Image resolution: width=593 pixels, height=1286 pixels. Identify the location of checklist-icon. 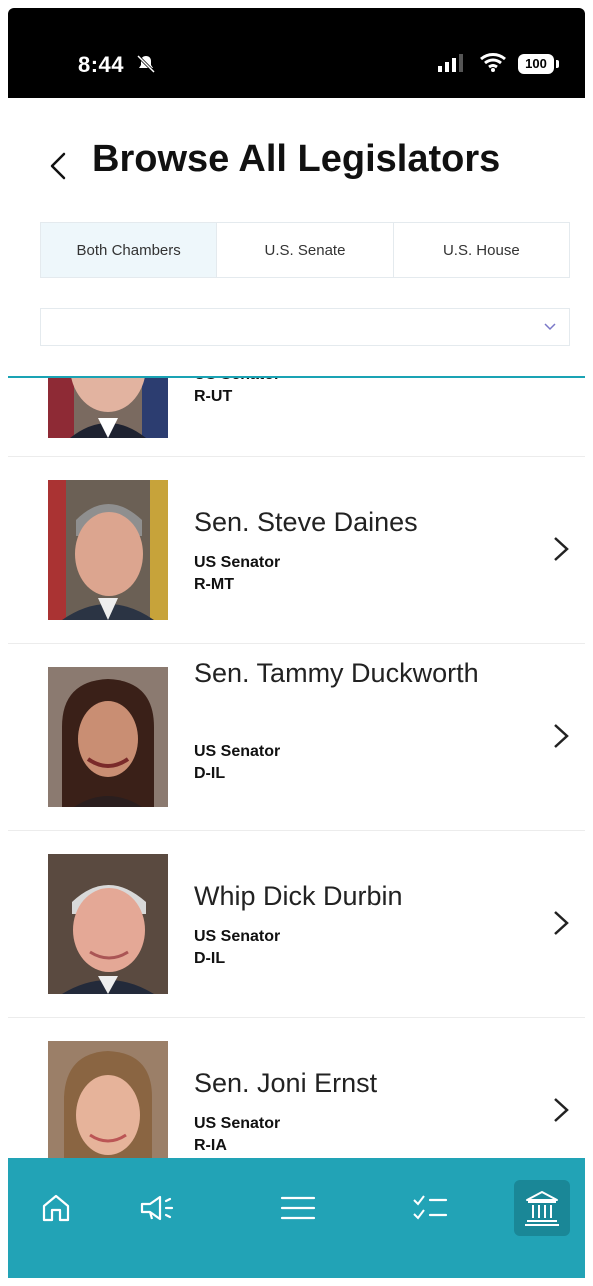
(430, 1207).